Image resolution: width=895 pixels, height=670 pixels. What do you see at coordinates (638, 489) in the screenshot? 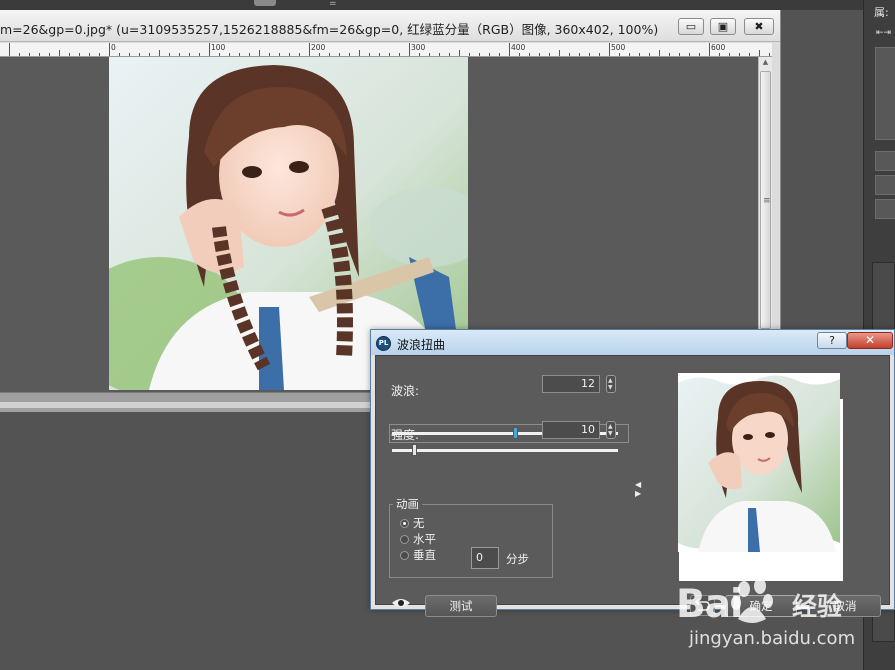
I see `expand-arrows-icon: ◀ ▶` at bounding box center [638, 489].